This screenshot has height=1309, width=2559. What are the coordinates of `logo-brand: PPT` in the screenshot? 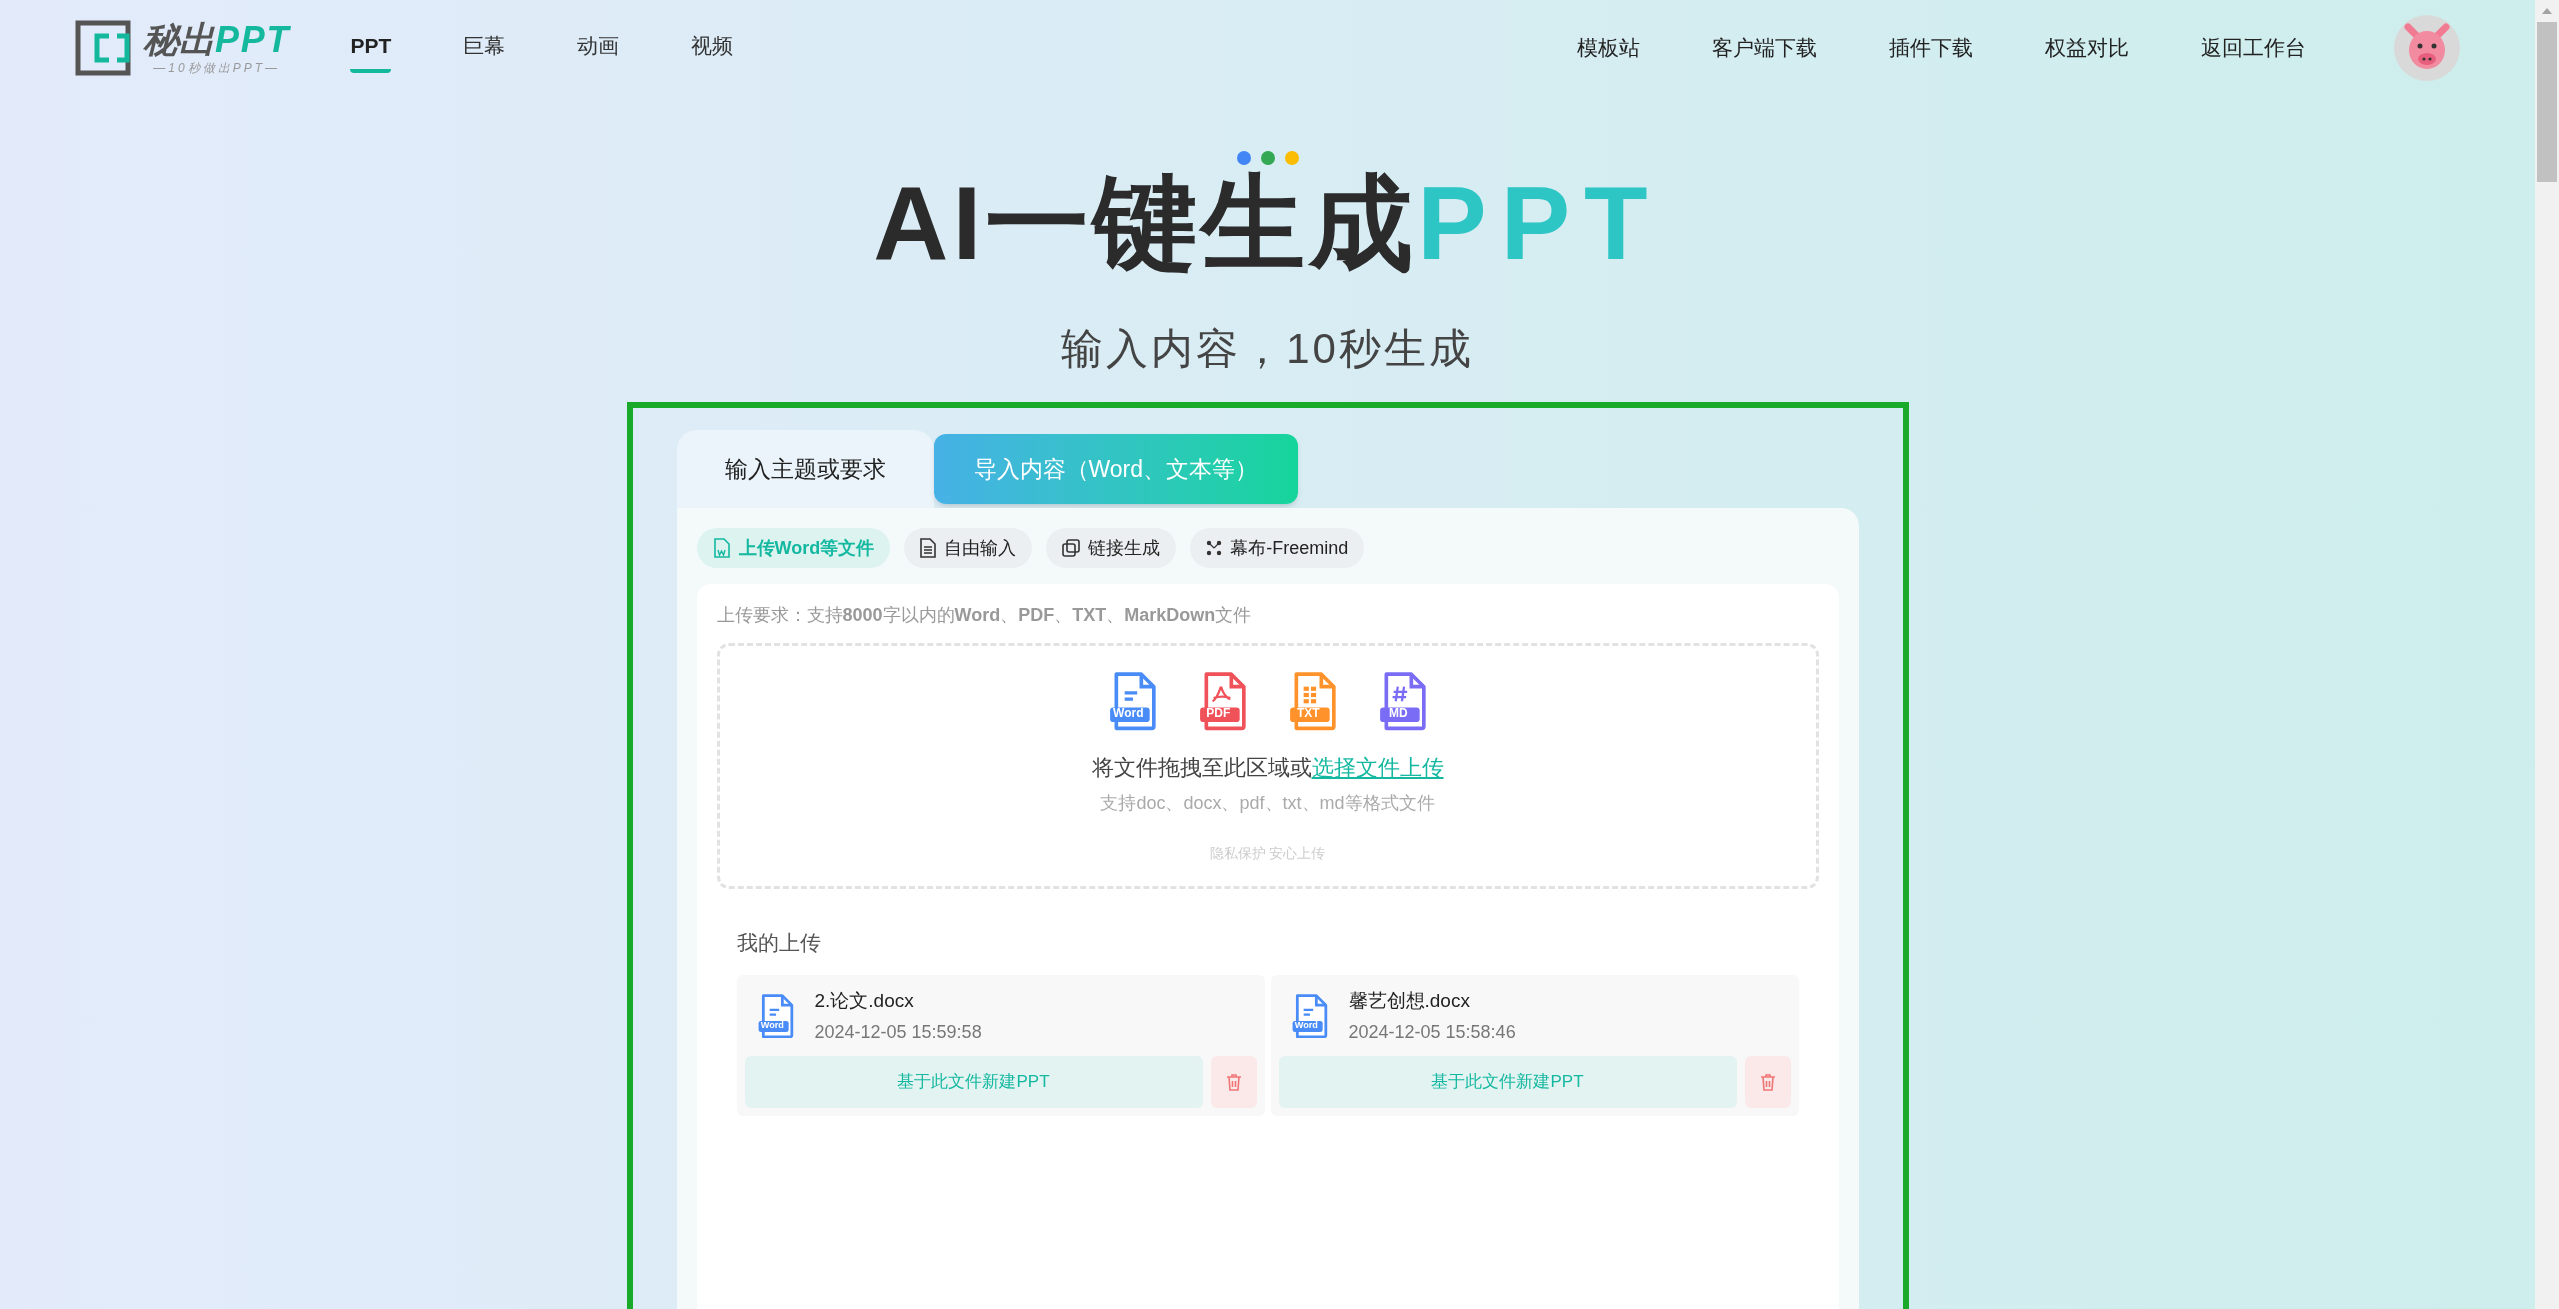 It's located at (253, 39).